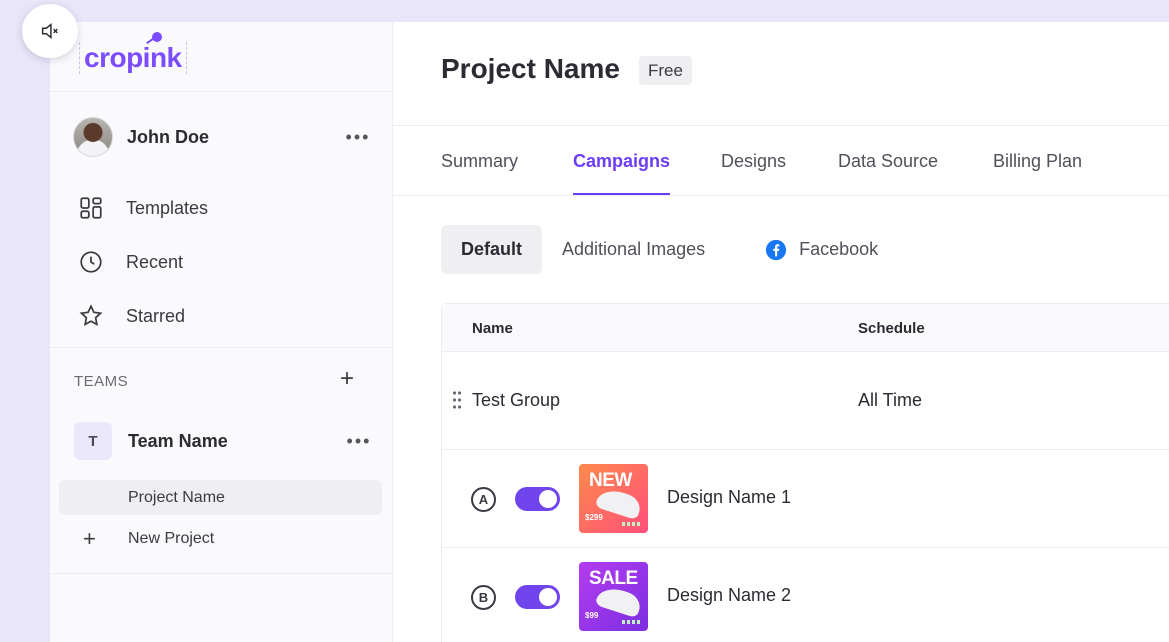  I want to click on user-row: John Doe •••, so click(223, 137).